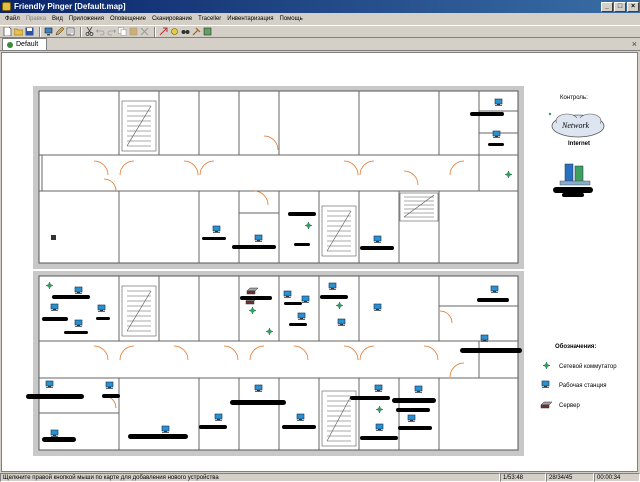 This screenshot has height=482, width=640. What do you see at coordinates (575, 346) in the screenshot?
I see `legend-title: Обозначения:` at bounding box center [575, 346].